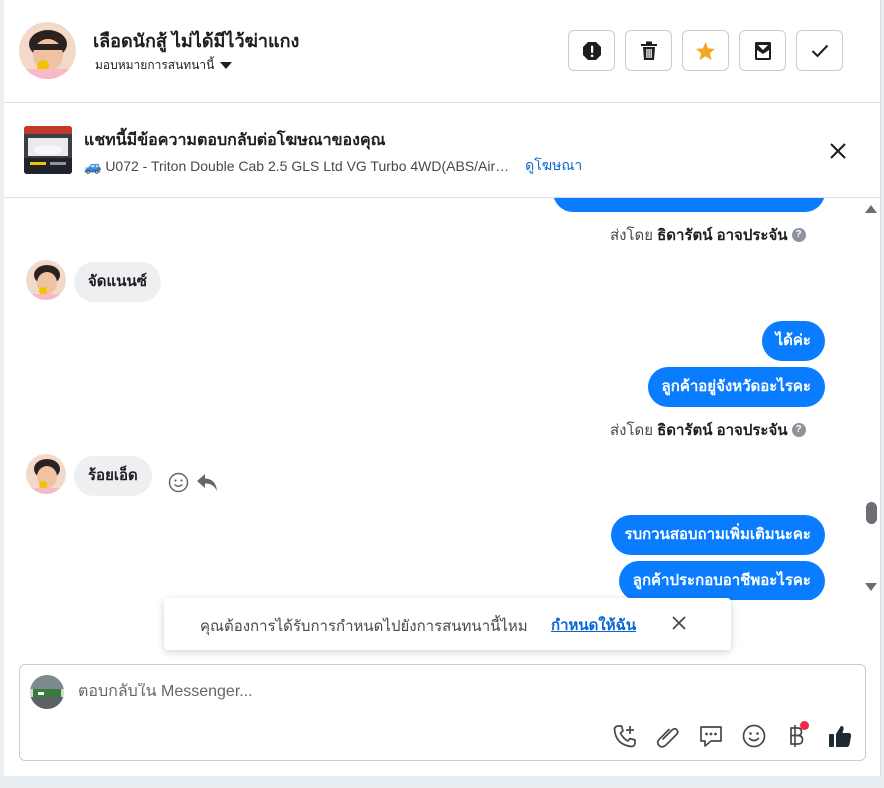  I want to click on attach-button, so click(667, 735).